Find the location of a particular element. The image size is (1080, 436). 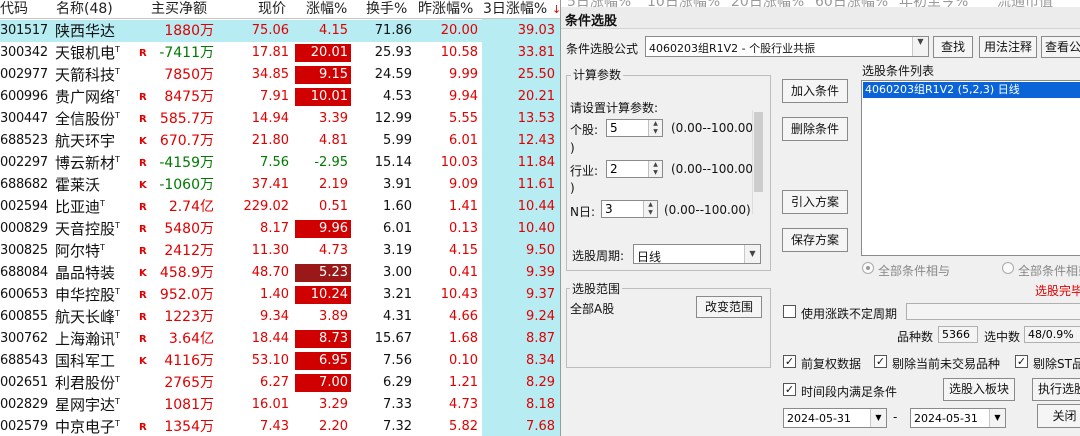

time-cond-checkbox: ✓ is located at coordinates (789, 389).